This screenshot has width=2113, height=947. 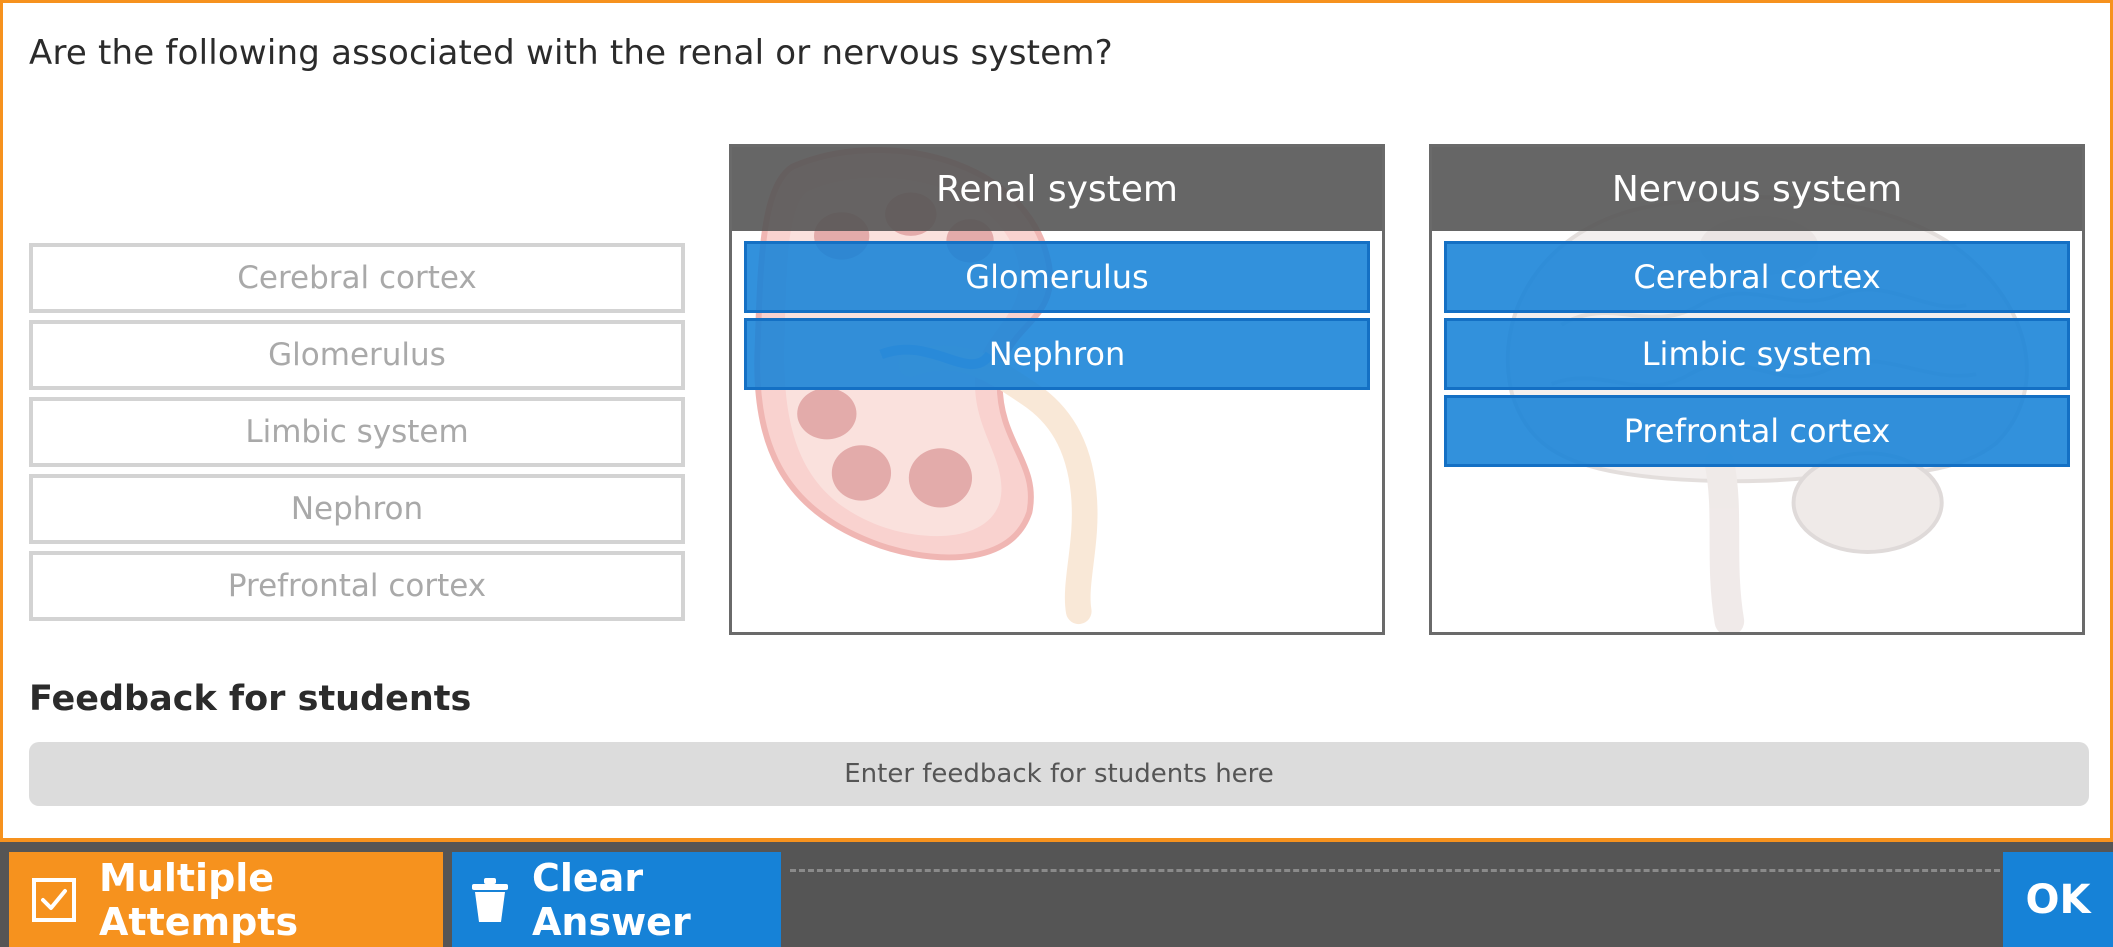 I want to click on source-item: Prefrontal cortex, so click(x=357, y=586).